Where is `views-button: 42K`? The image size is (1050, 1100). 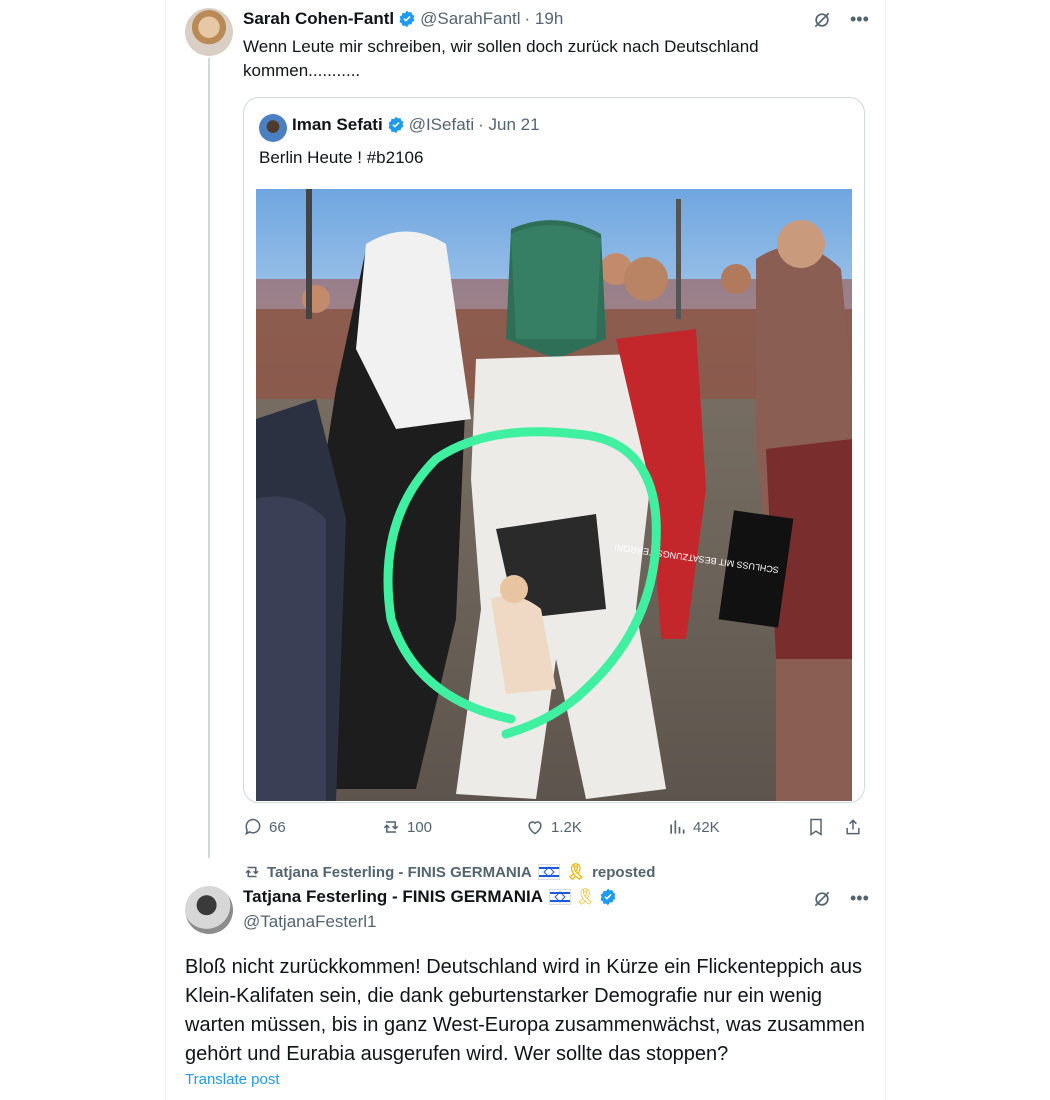 views-button: 42K is located at coordinates (693, 827).